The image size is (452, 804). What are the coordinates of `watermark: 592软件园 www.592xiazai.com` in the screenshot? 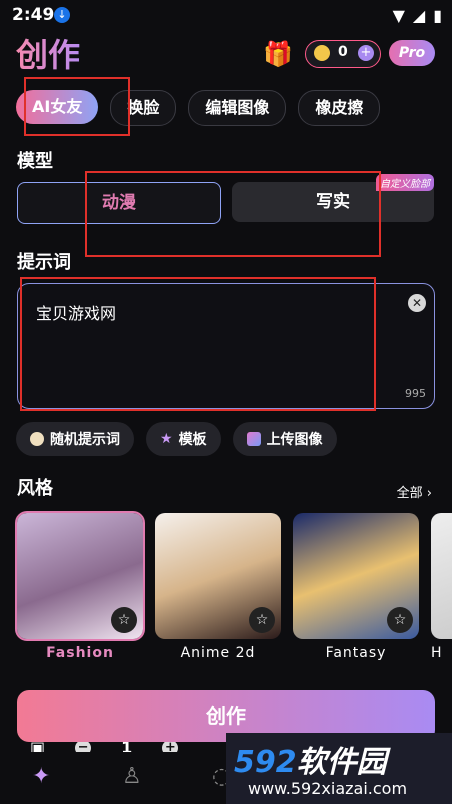 It's located at (339, 768).